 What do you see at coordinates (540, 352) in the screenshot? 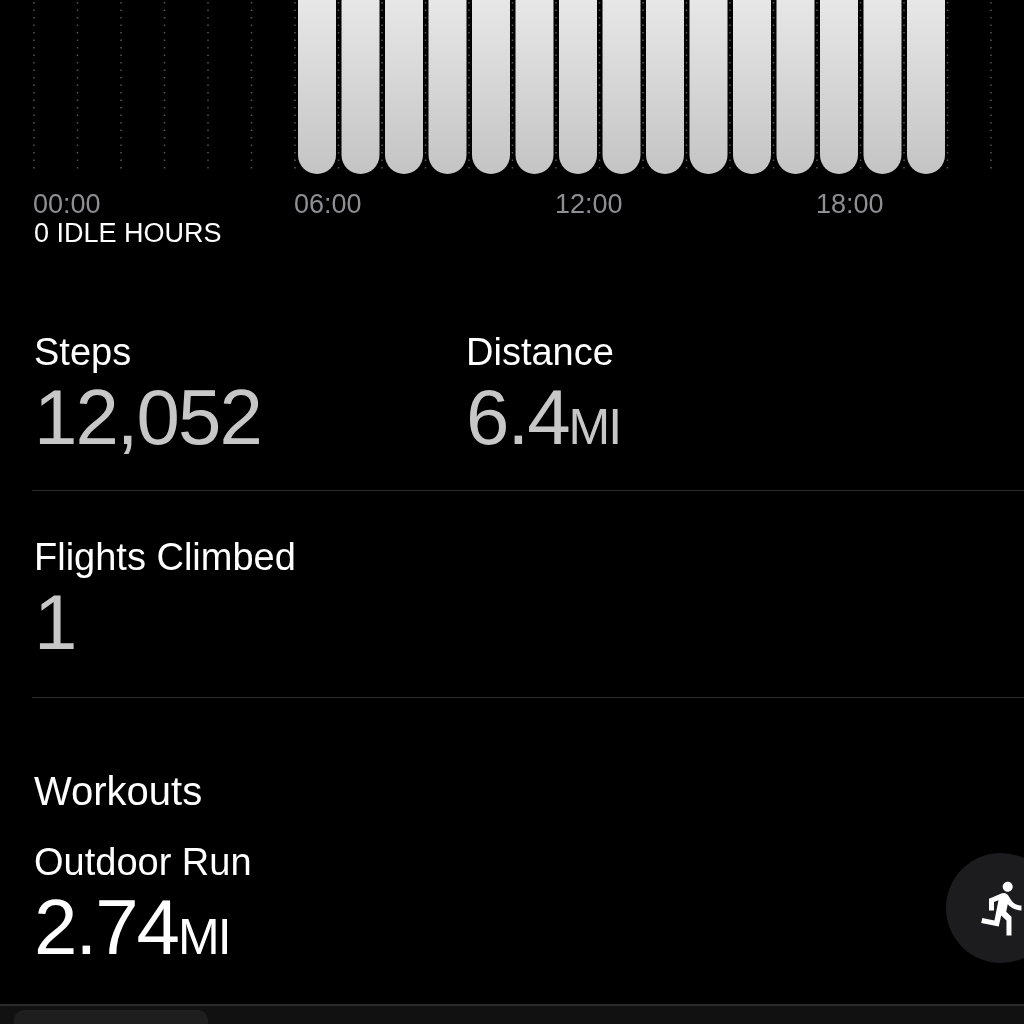
I see `stat-label: Distance` at bounding box center [540, 352].